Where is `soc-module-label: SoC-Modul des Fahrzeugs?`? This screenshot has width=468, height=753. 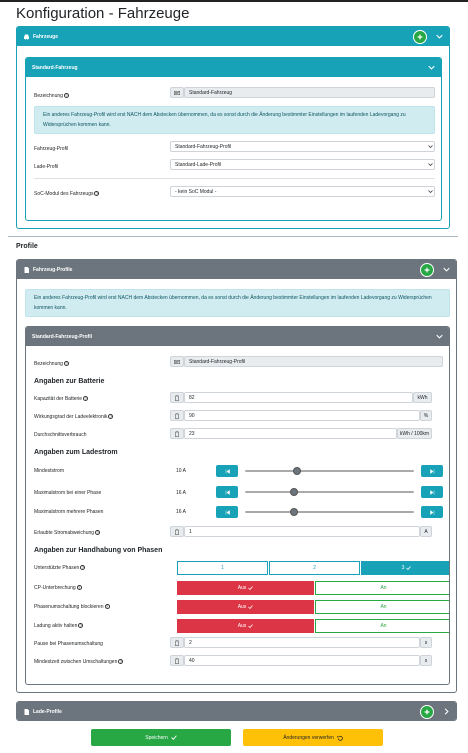
soc-module-label: SoC-Modul des Fahrzeugs? is located at coordinates (67, 194).